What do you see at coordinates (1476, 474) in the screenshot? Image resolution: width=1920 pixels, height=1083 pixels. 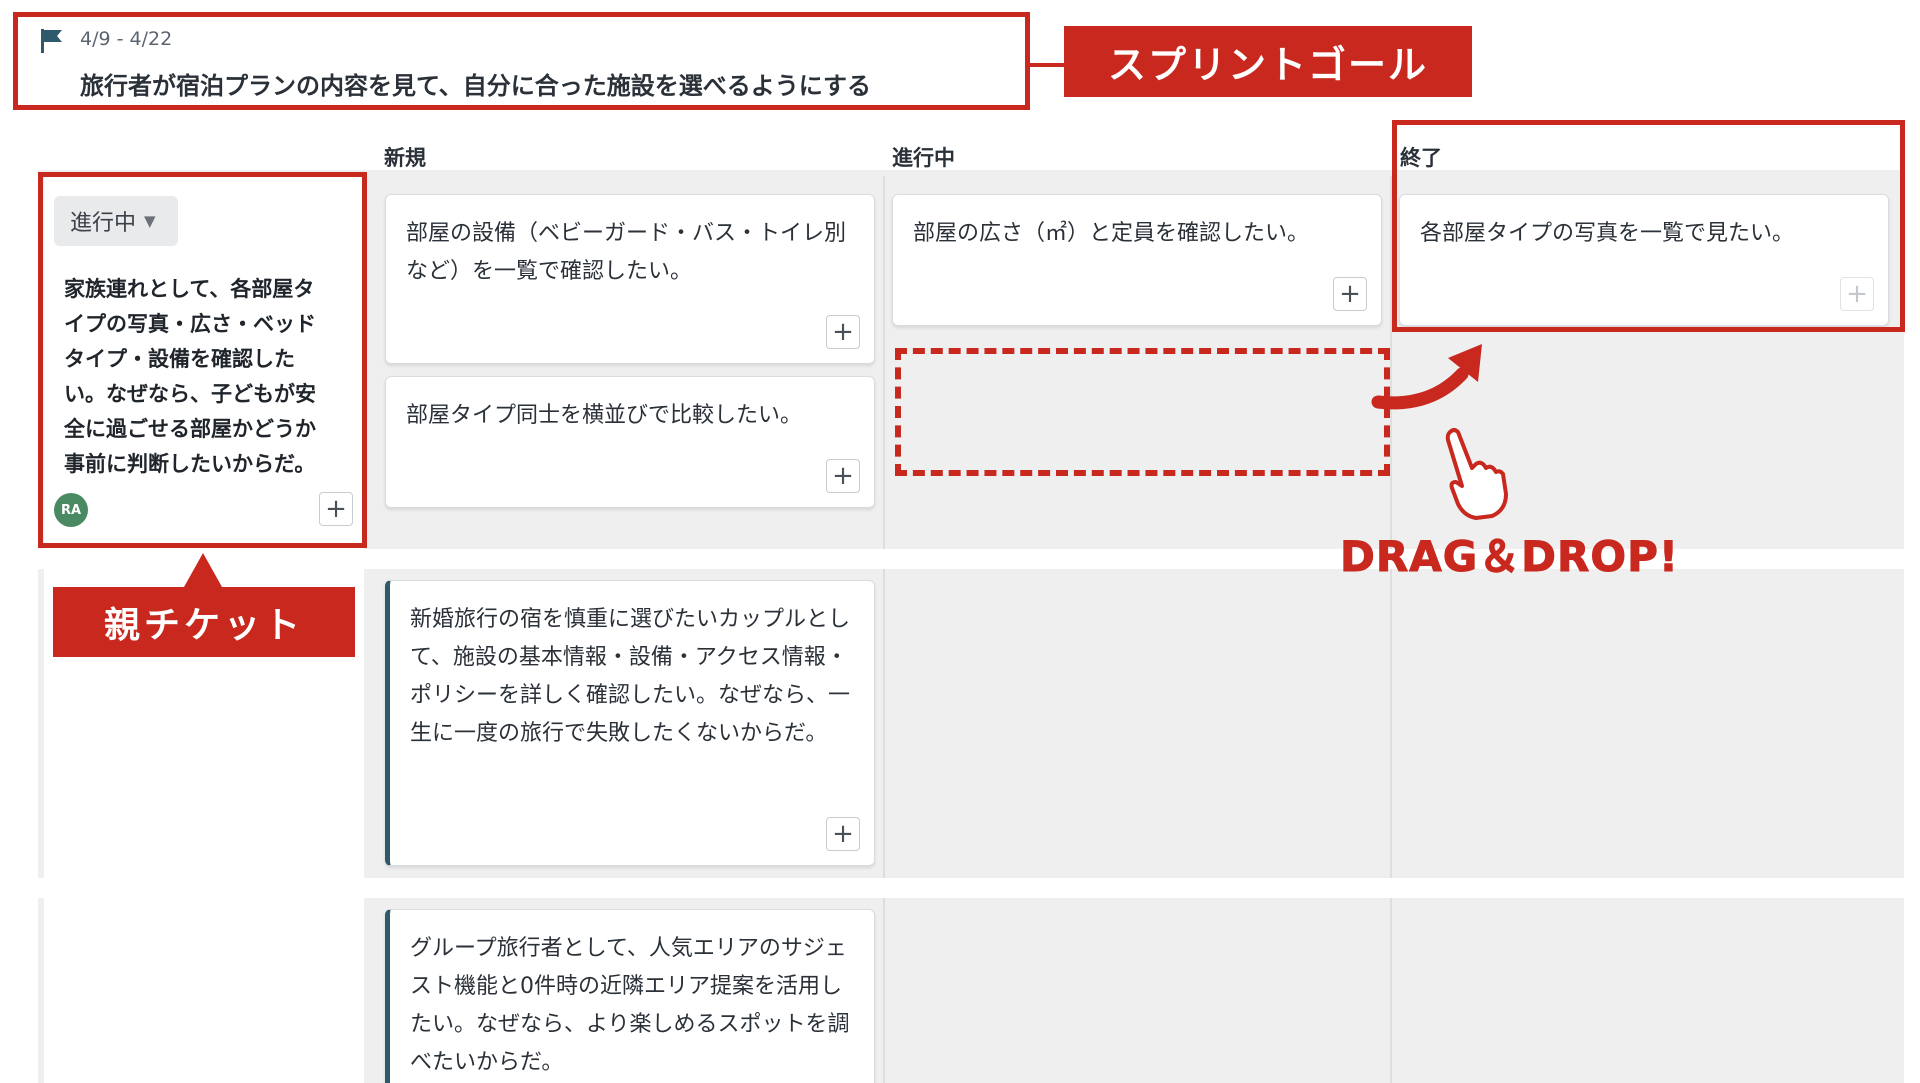 I see `pointing-hand-icon` at bounding box center [1476, 474].